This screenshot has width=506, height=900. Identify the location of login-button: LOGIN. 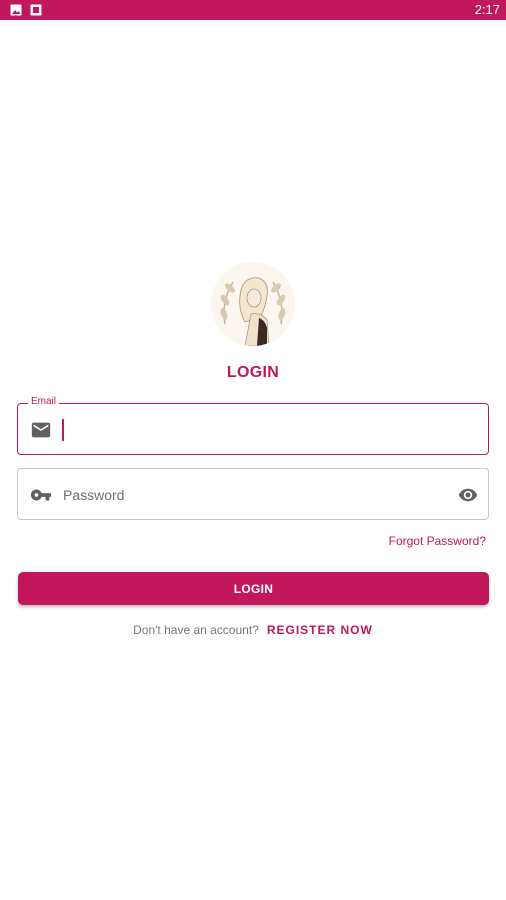
(253, 588).